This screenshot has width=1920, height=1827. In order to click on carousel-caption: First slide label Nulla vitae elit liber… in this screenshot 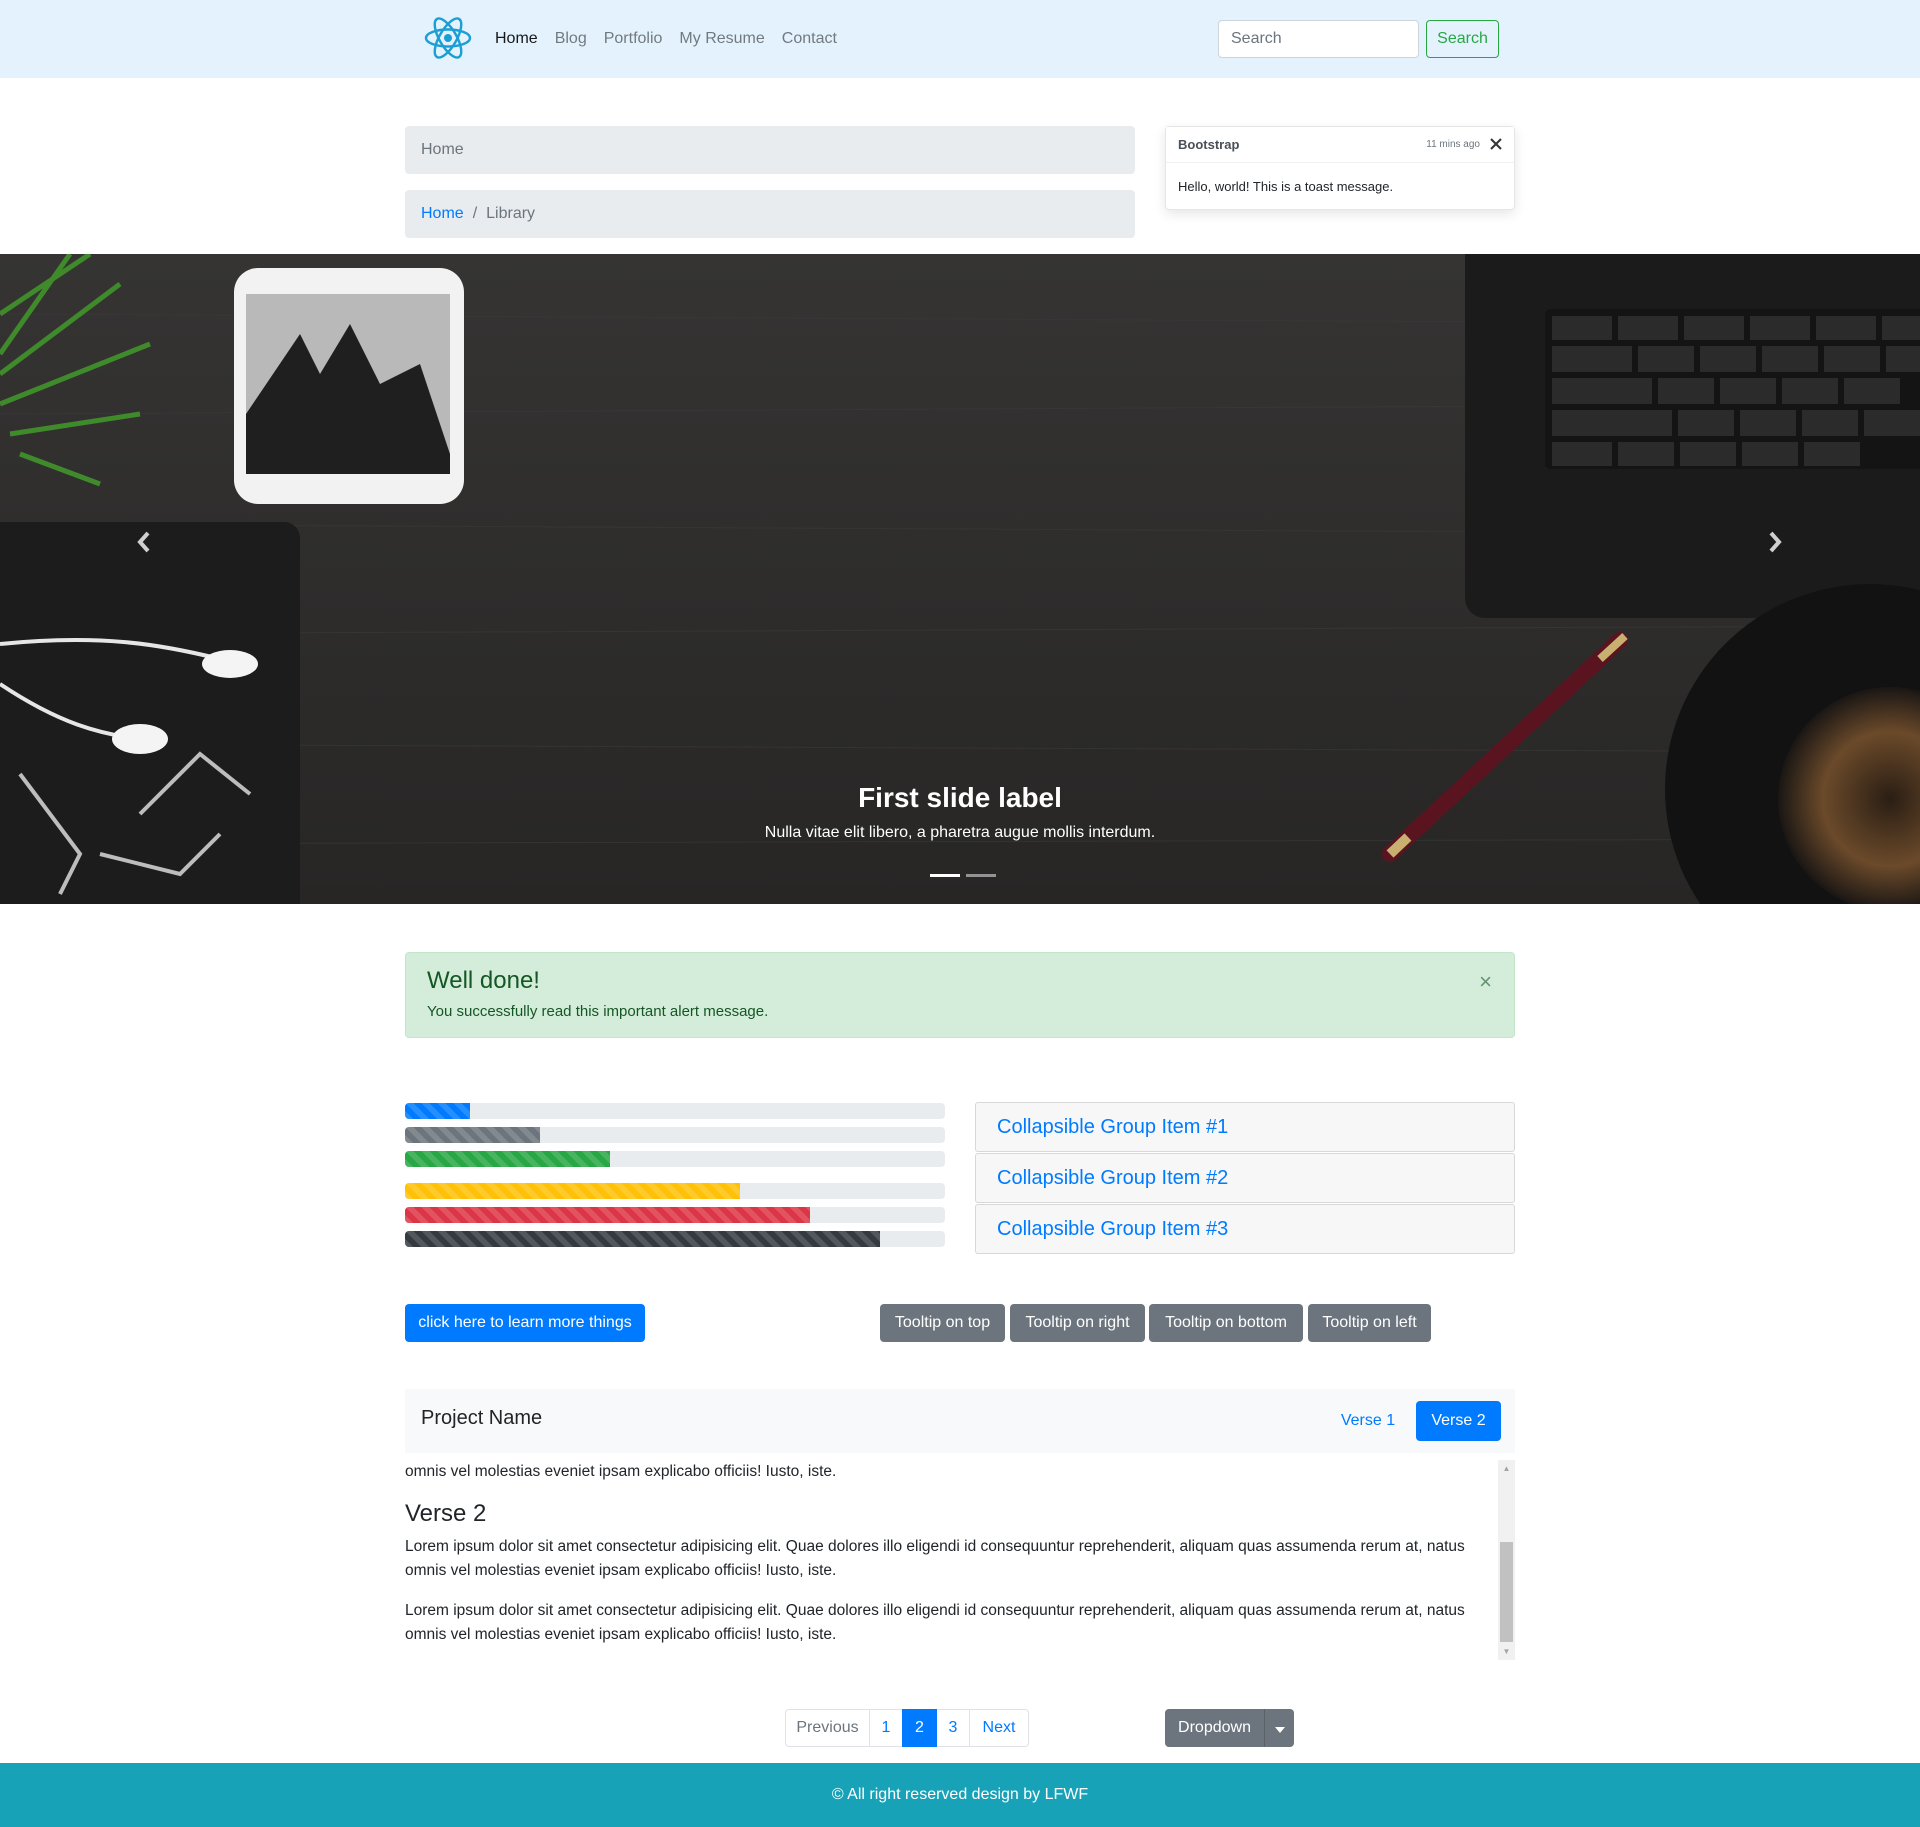, I will do `click(960, 812)`.